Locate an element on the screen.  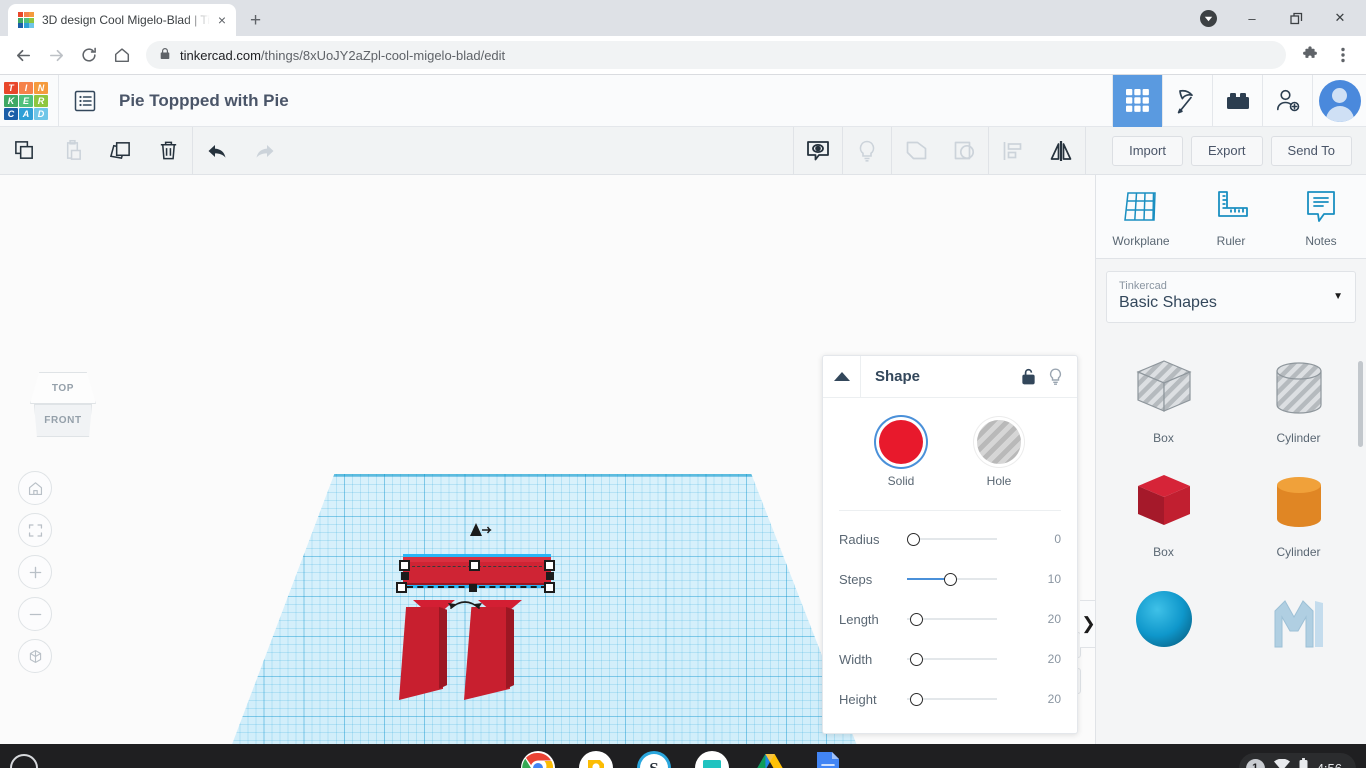
restore-button is located at coordinates (1296, 18).